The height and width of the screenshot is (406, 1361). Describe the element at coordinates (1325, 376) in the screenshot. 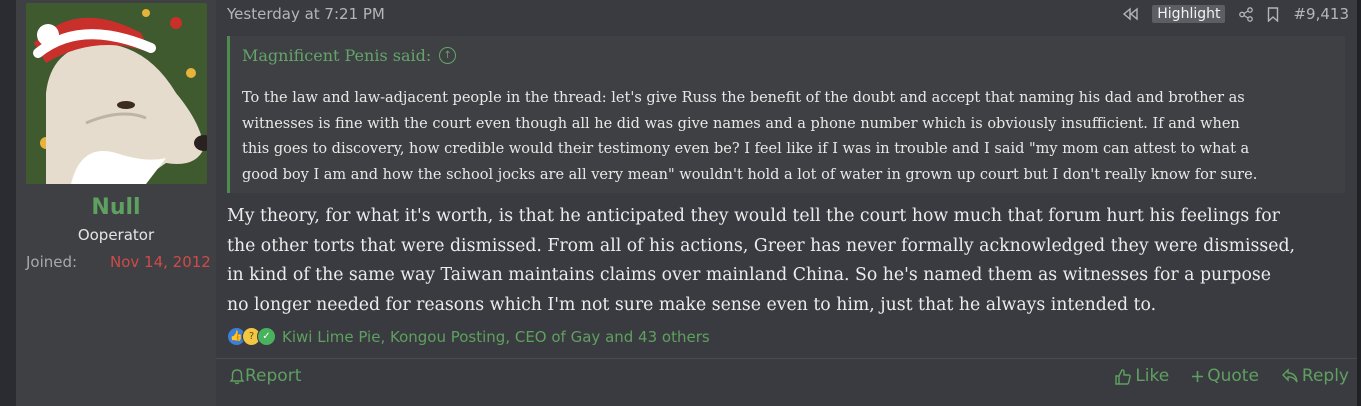

I see `reply-label: Reply` at that location.